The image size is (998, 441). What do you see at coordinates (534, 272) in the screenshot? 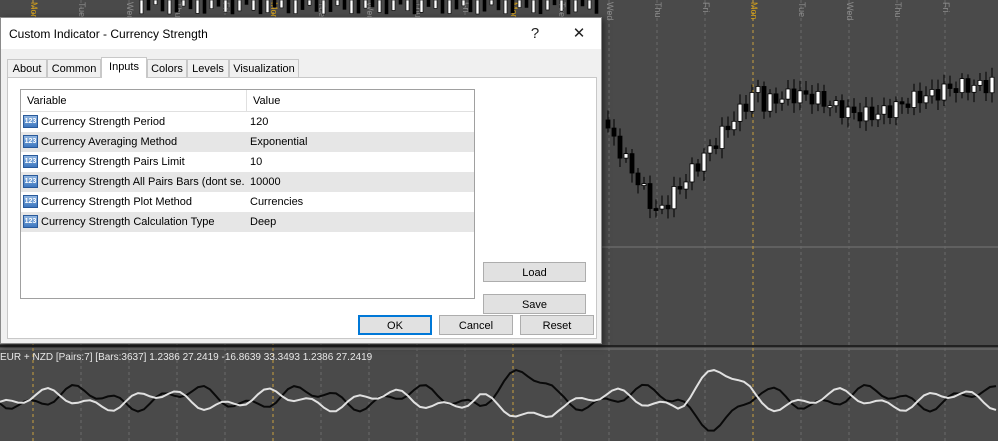
I see `load-button: Load` at bounding box center [534, 272].